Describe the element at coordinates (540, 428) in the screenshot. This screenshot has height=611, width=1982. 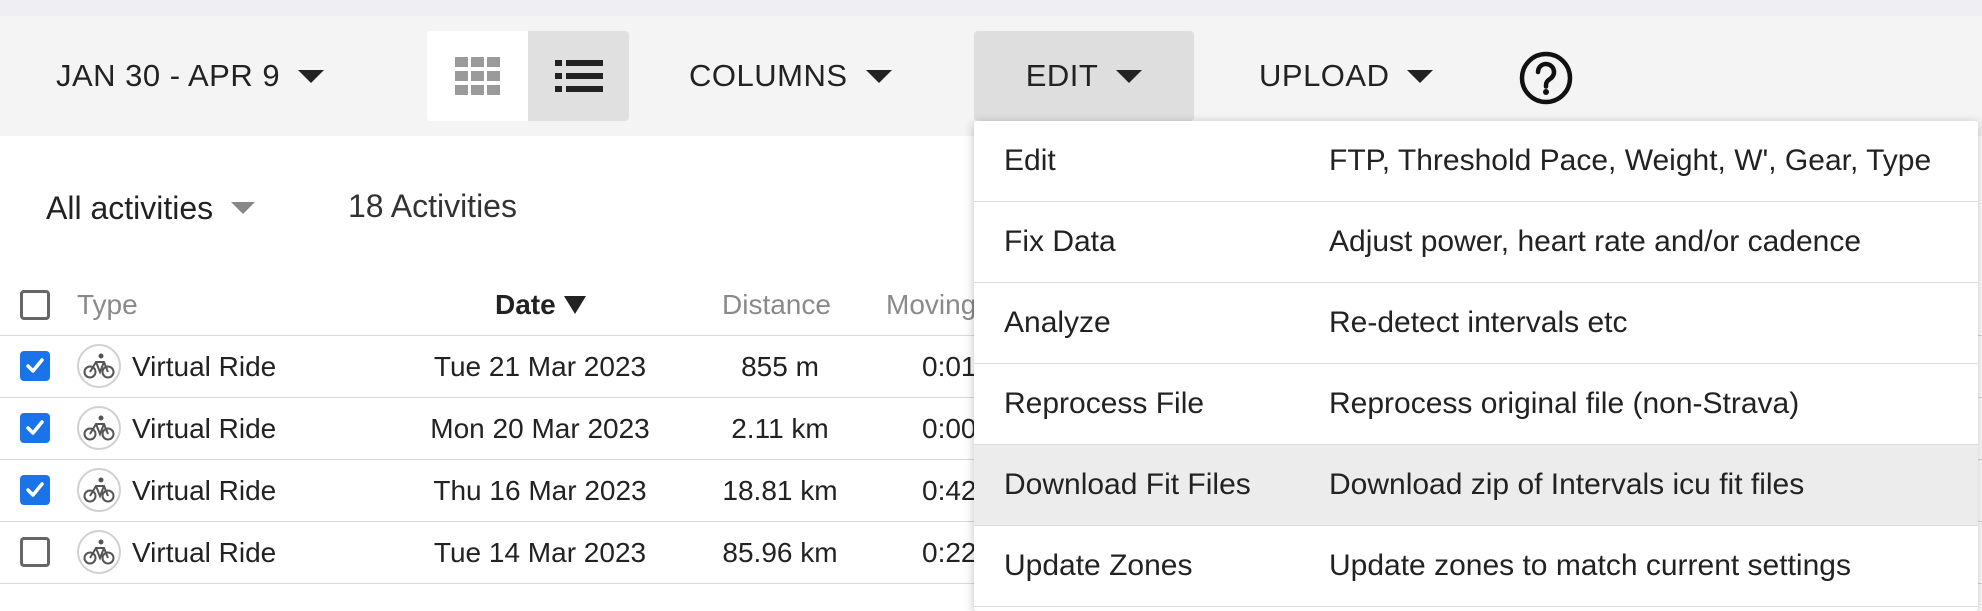
I see `date-cell: Mon 20 Mar 2023` at that location.